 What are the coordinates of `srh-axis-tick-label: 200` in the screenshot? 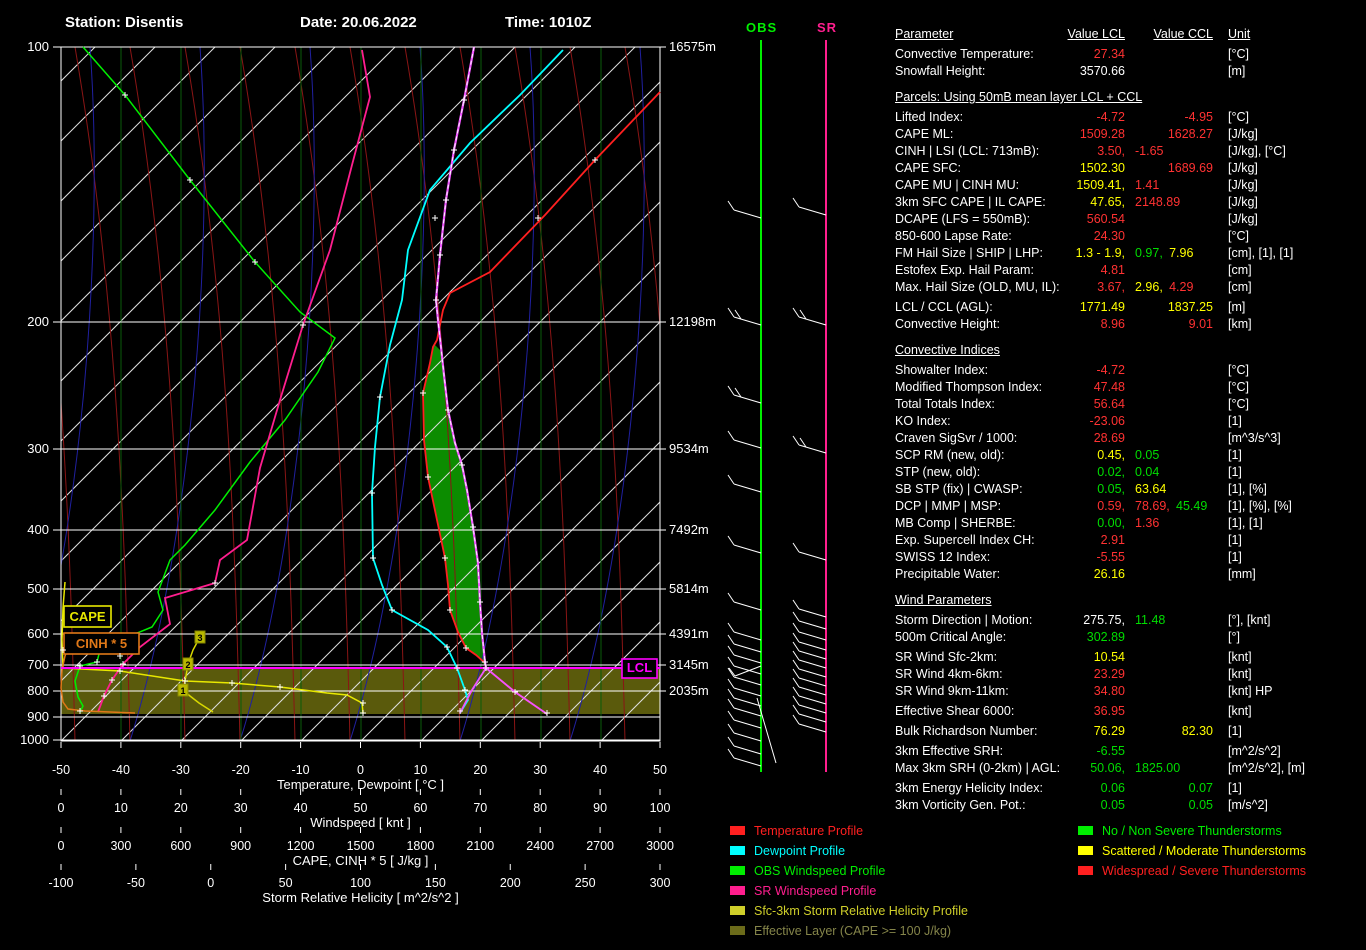 It's located at (510, 883).